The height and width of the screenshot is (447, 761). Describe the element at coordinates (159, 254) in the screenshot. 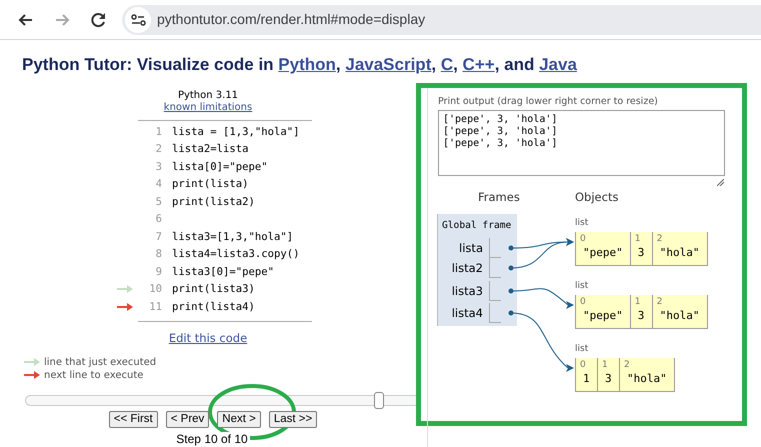

I see `line-number: 8` at that location.